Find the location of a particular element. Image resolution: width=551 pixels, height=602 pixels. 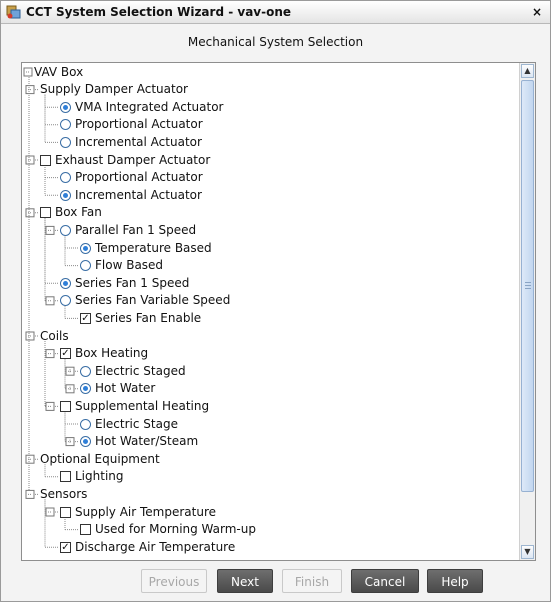

tree-node: Coils is located at coordinates (54, 336).